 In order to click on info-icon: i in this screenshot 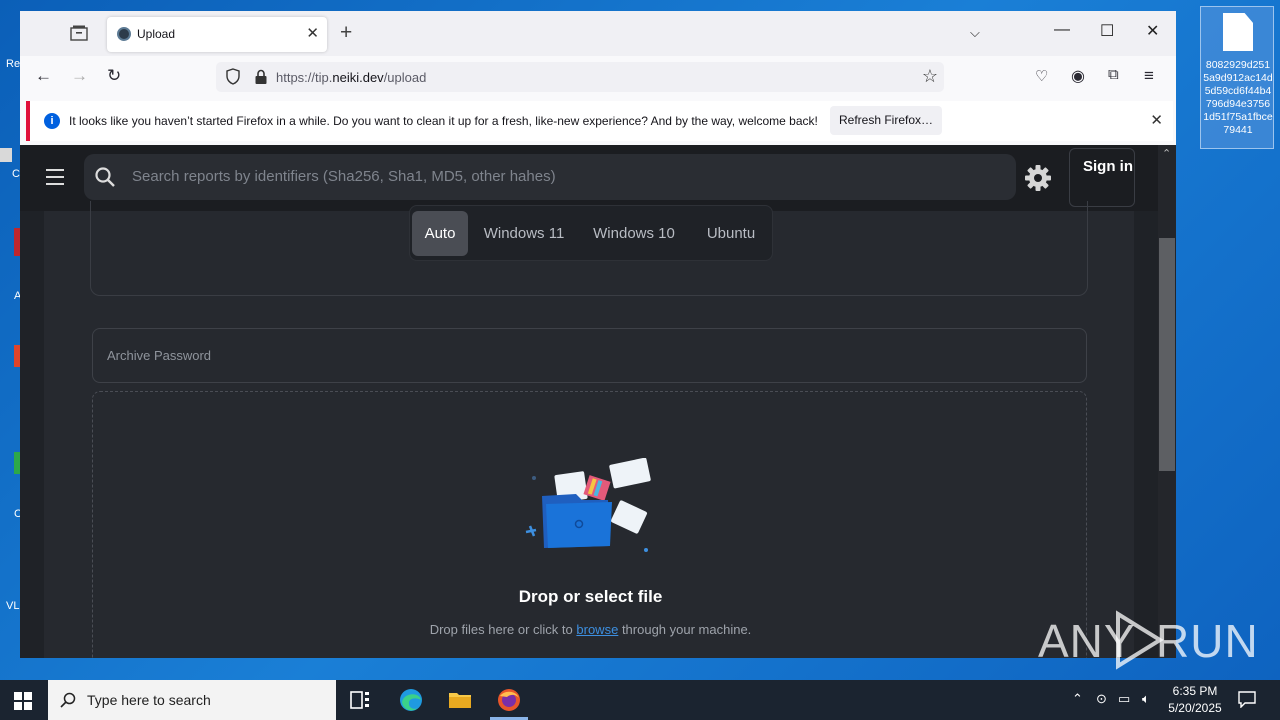, I will do `click(52, 121)`.